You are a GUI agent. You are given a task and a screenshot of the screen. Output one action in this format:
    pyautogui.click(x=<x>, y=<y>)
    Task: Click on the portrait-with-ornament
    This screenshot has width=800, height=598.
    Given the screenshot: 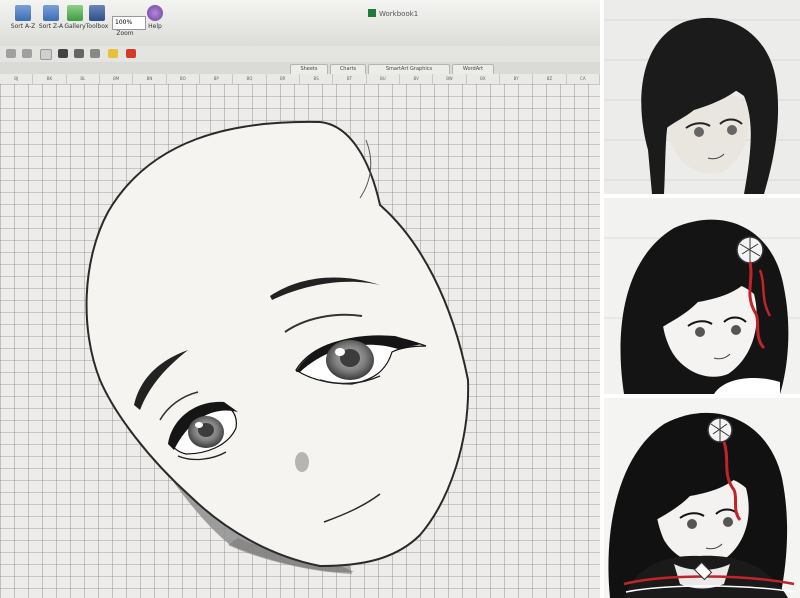 What is the action you would take?
    pyautogui.click(x=702, y=296)
    